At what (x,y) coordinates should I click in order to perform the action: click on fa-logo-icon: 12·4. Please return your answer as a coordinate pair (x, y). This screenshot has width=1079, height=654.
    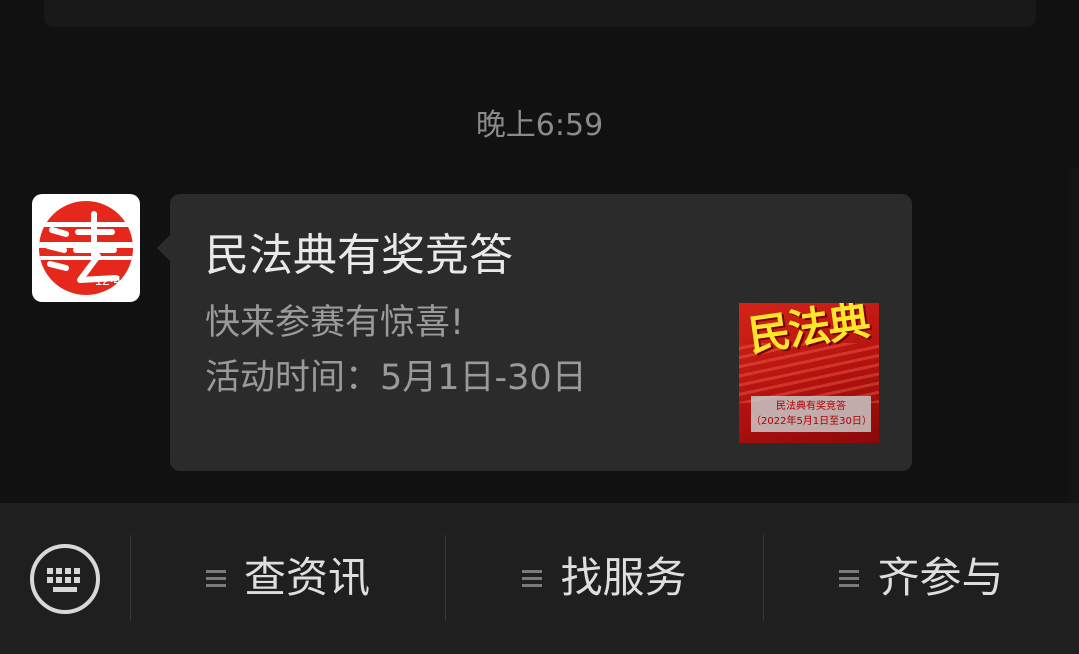
    Looking at the image, I should click on (86, 248).